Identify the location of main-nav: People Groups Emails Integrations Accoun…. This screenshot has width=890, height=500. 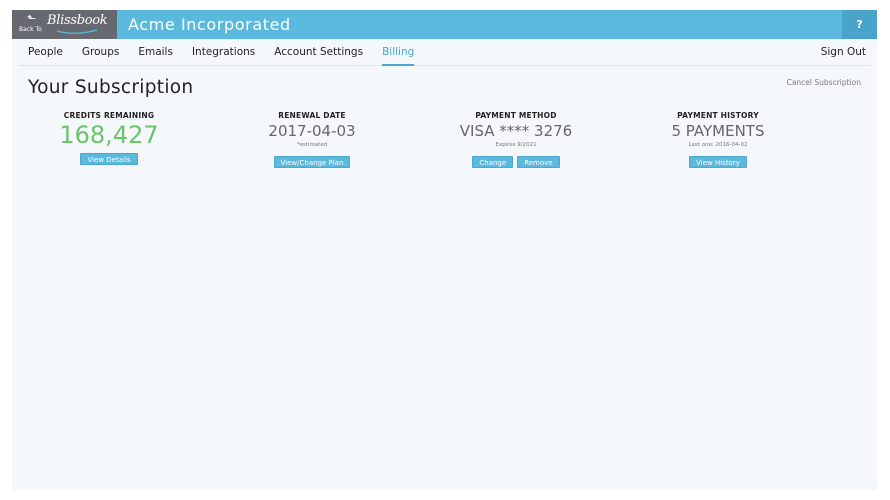
(444, 52).